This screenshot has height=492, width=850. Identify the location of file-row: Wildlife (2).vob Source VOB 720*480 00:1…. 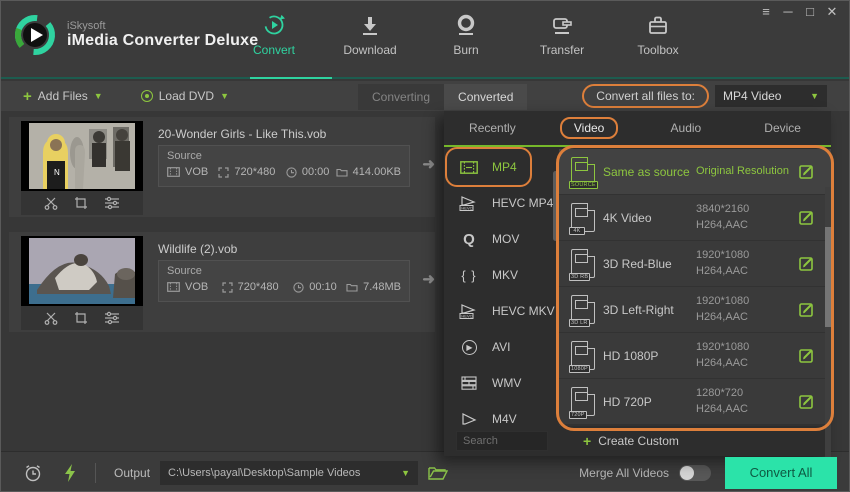
(222, 282).